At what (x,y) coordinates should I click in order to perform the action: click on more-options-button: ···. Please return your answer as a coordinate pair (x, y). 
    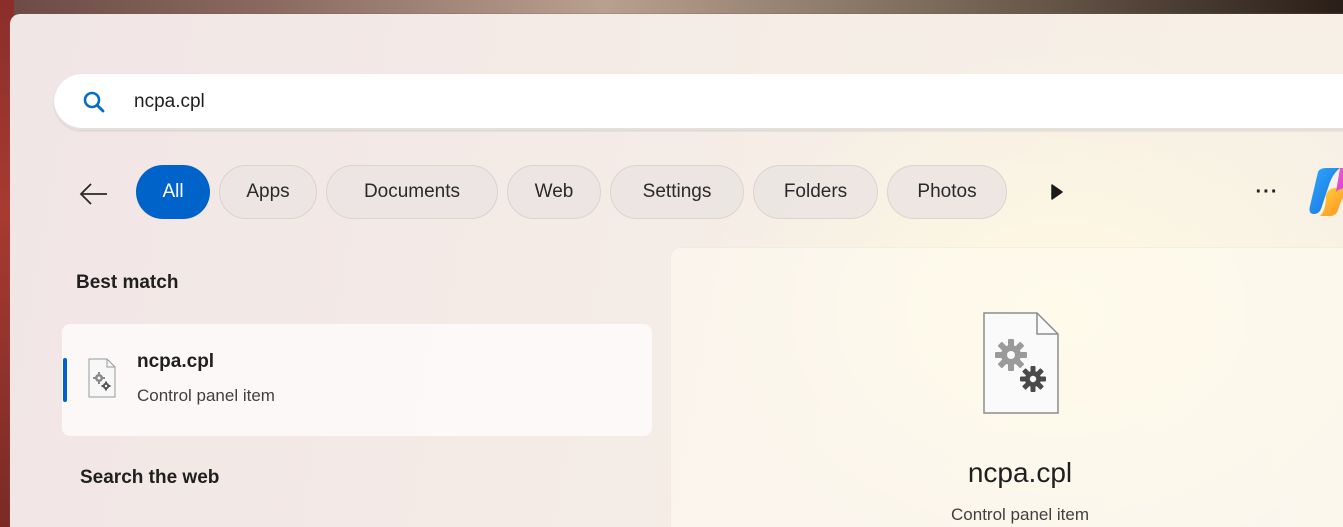
    Looking at the image, I should click on (1267, 192).